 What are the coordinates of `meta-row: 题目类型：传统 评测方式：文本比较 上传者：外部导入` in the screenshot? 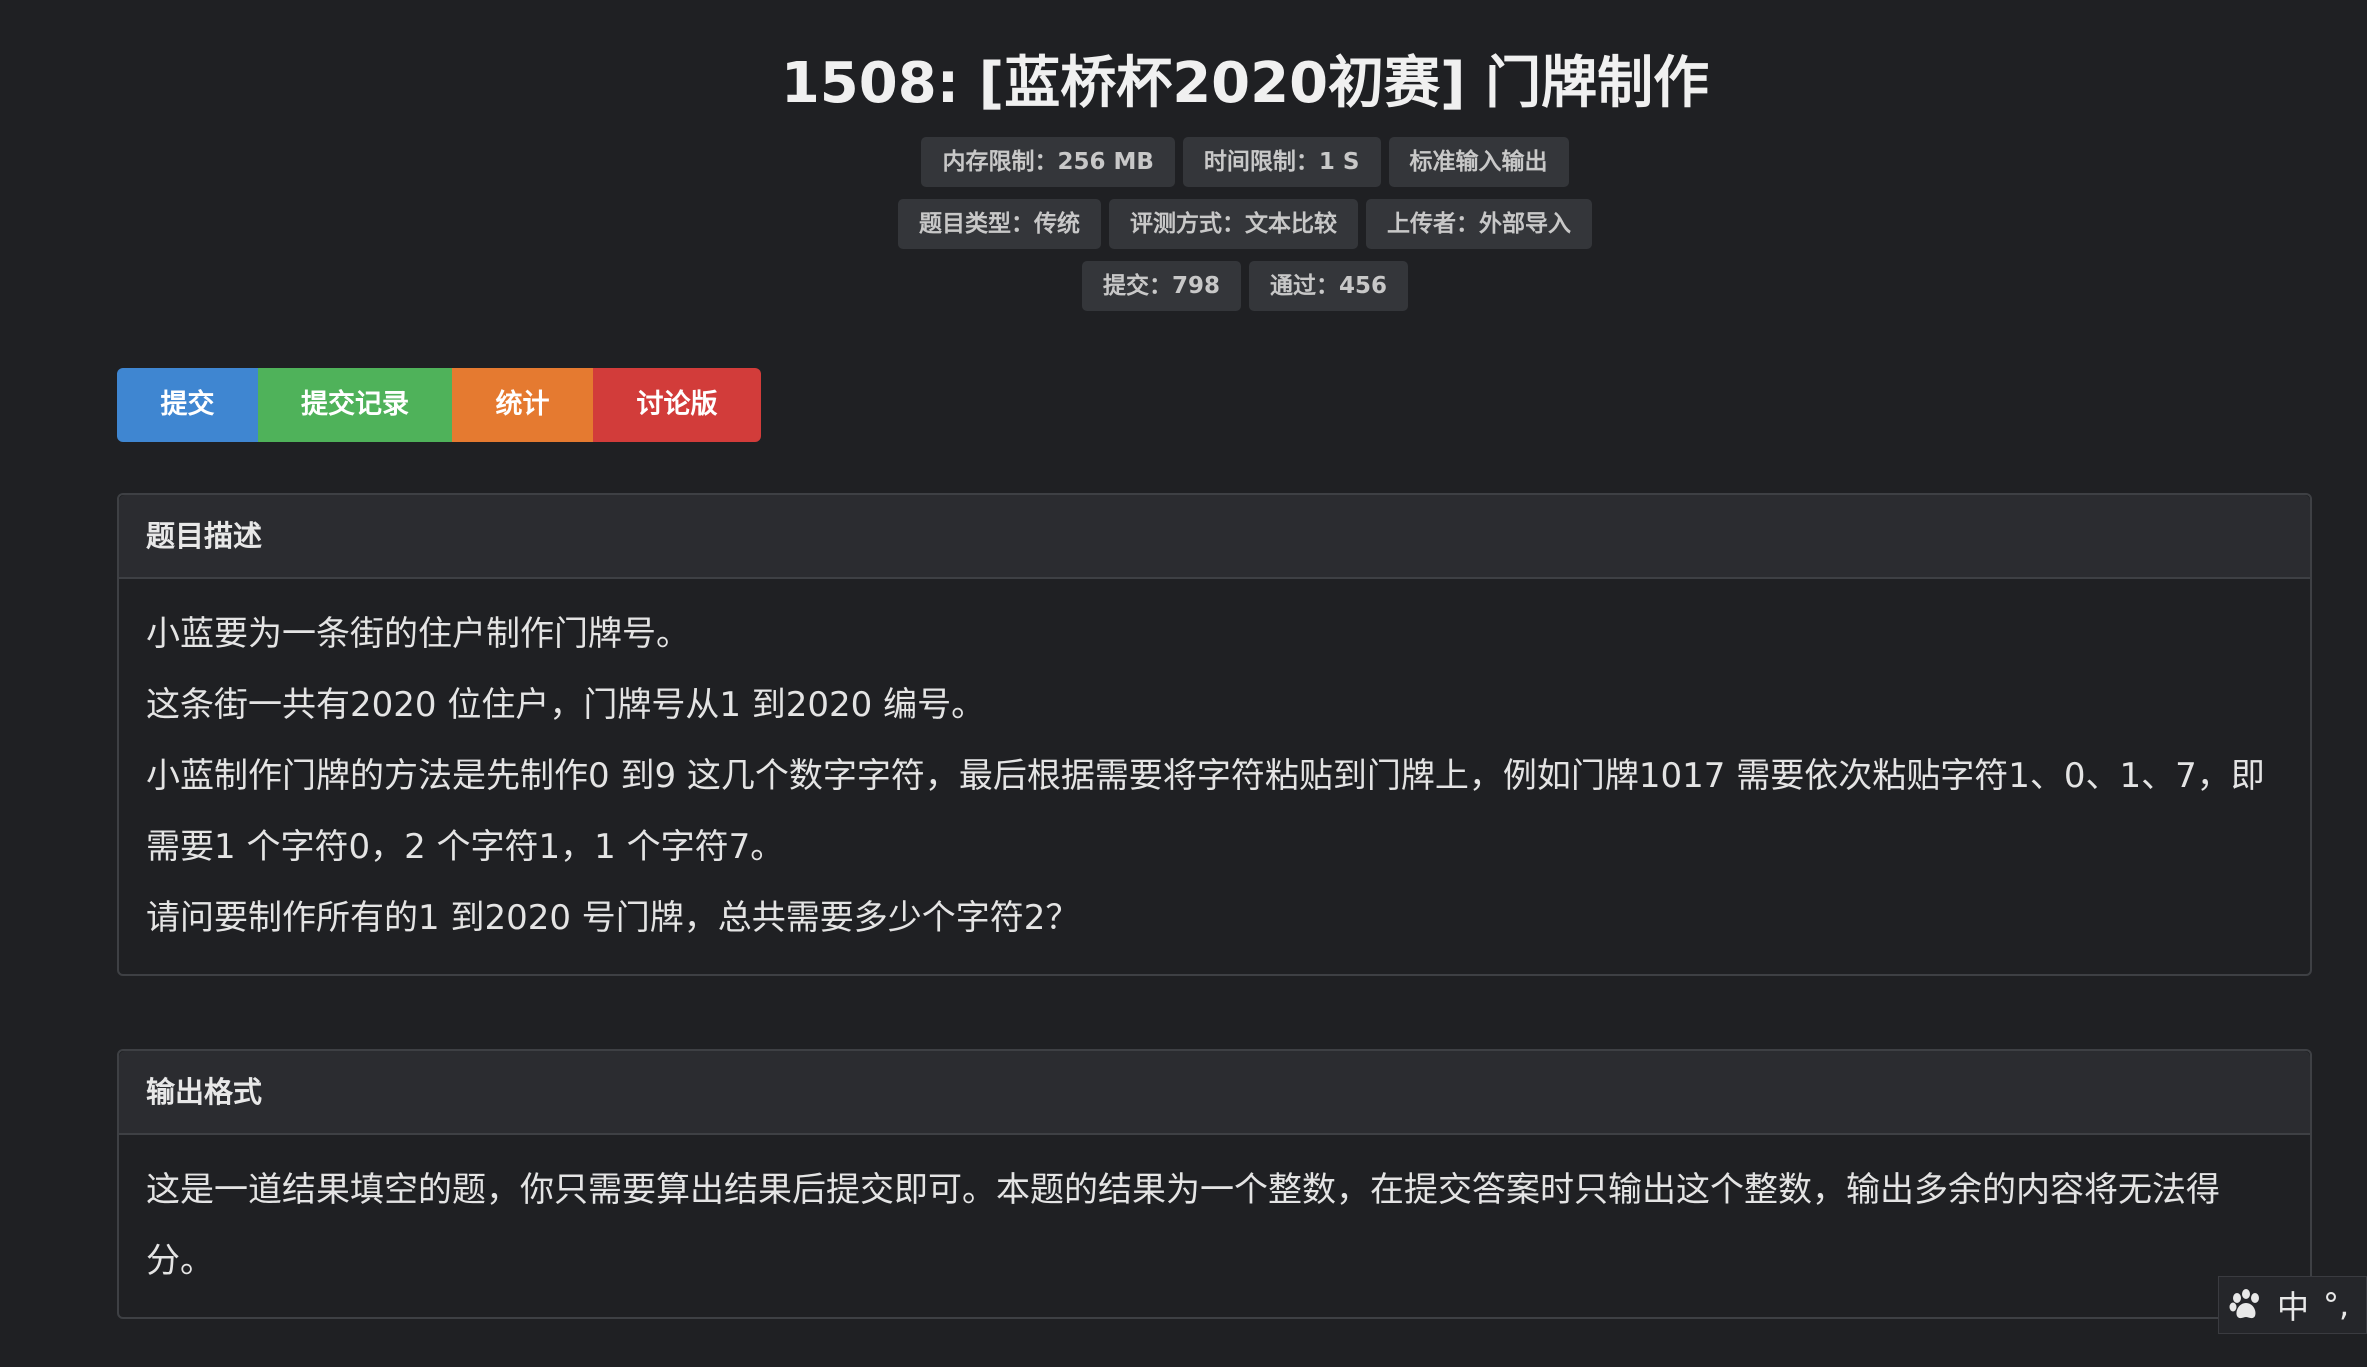 It's located at (1183, 224).